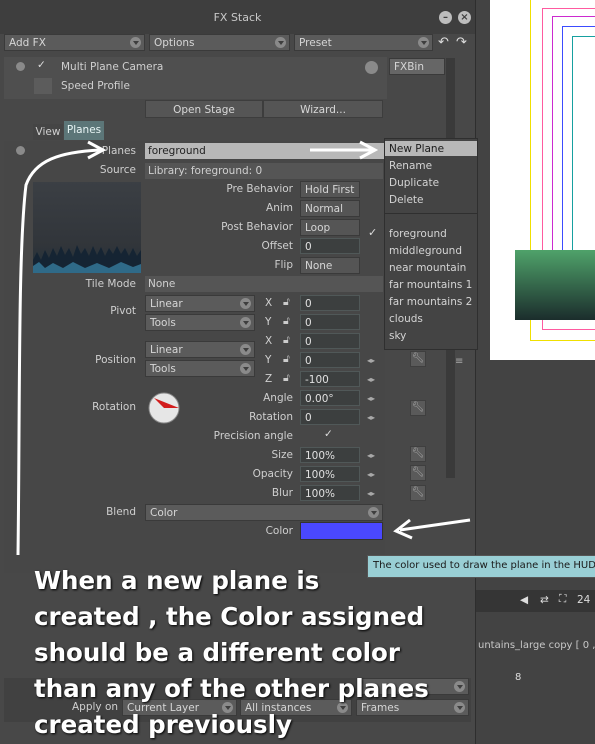 The width and height of the screenshot is (595, 744). Describe the element at coordinates (58, 352) in the screenshot. I see `long-arrow-icon` at that location.